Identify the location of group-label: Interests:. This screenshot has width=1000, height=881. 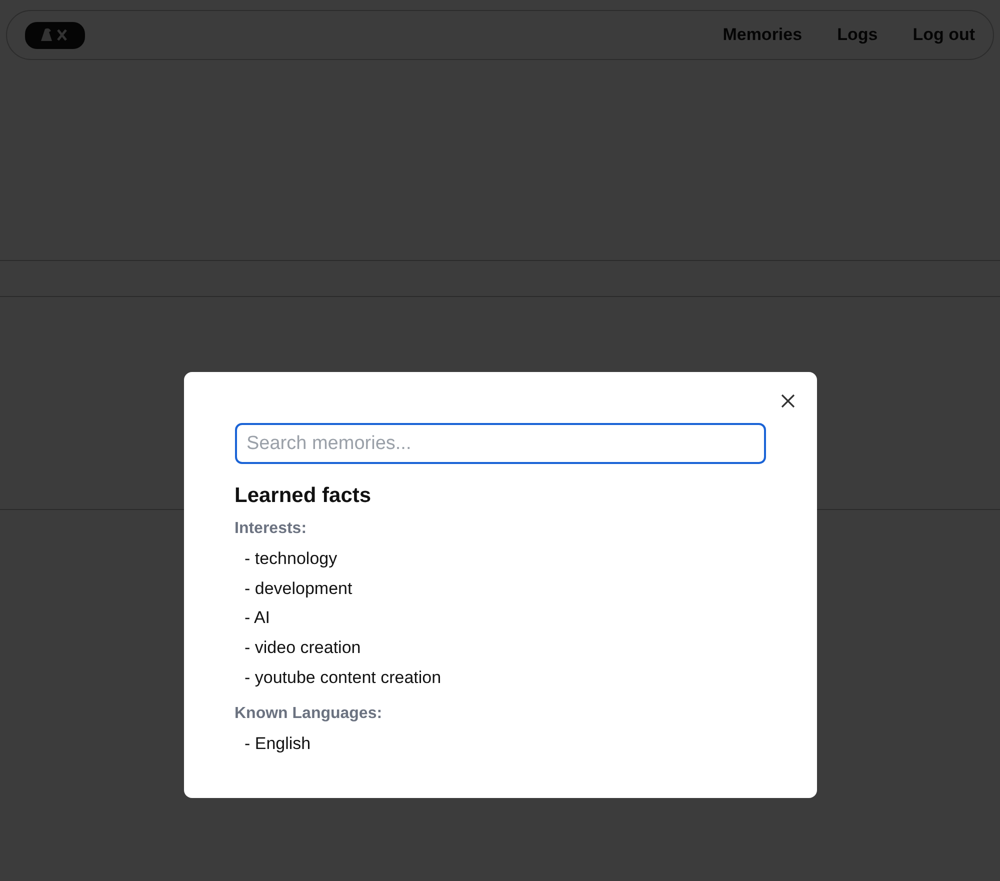
(271, 529).